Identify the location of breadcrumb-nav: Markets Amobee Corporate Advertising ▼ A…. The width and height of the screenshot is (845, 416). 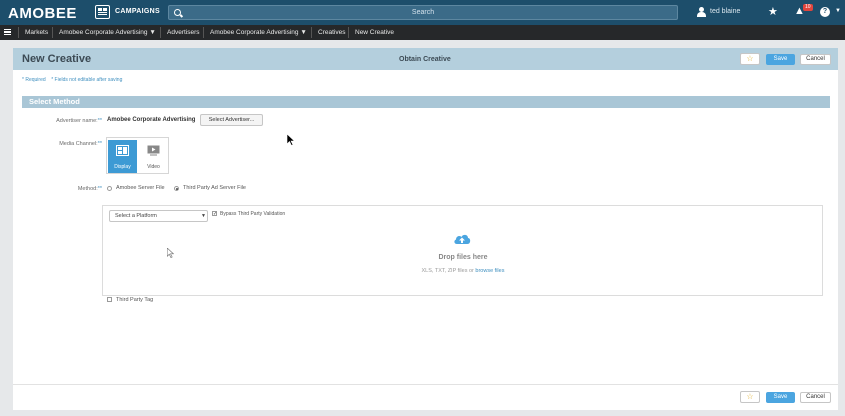
(422, 32).